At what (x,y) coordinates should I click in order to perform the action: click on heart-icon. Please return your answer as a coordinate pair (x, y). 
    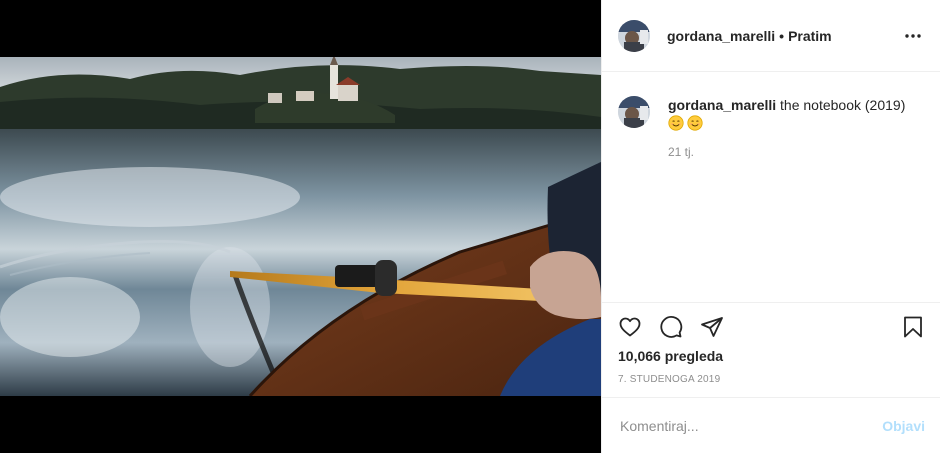
    Looking at the image, I should click on (630, 327).